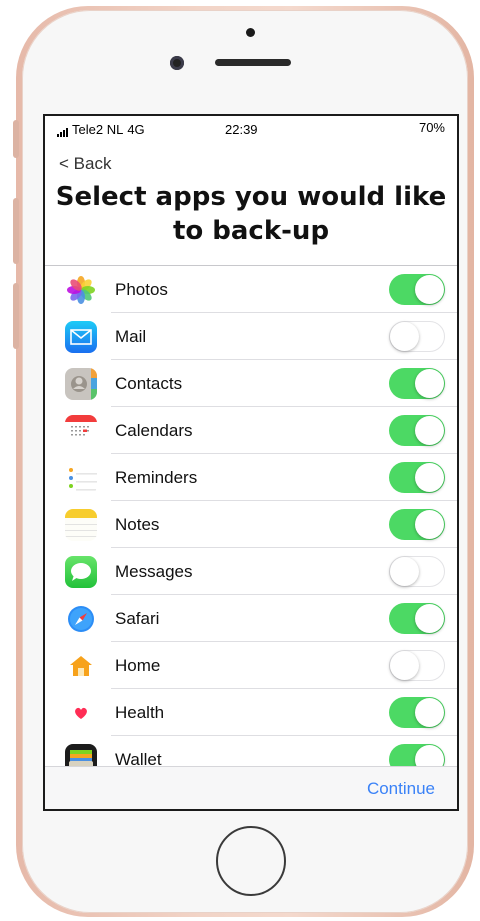 This screenshot has width=480, height=921. Describe the element at coordinates (16, 316) in the screenshot. I see `volume-down-button` at that location.